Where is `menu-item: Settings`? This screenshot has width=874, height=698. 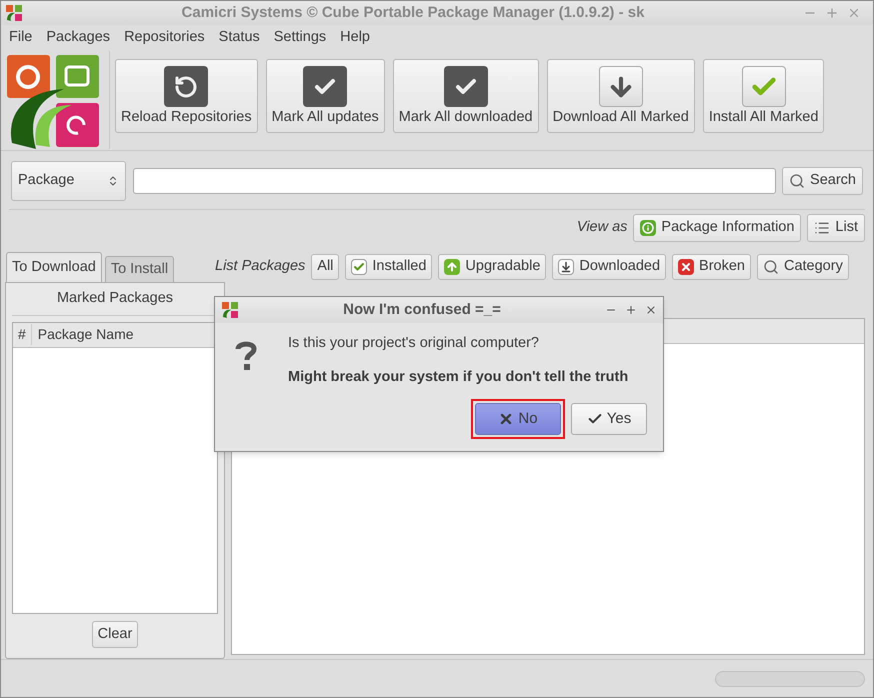
menu-item: Settings is located at coordinates (300, 38).